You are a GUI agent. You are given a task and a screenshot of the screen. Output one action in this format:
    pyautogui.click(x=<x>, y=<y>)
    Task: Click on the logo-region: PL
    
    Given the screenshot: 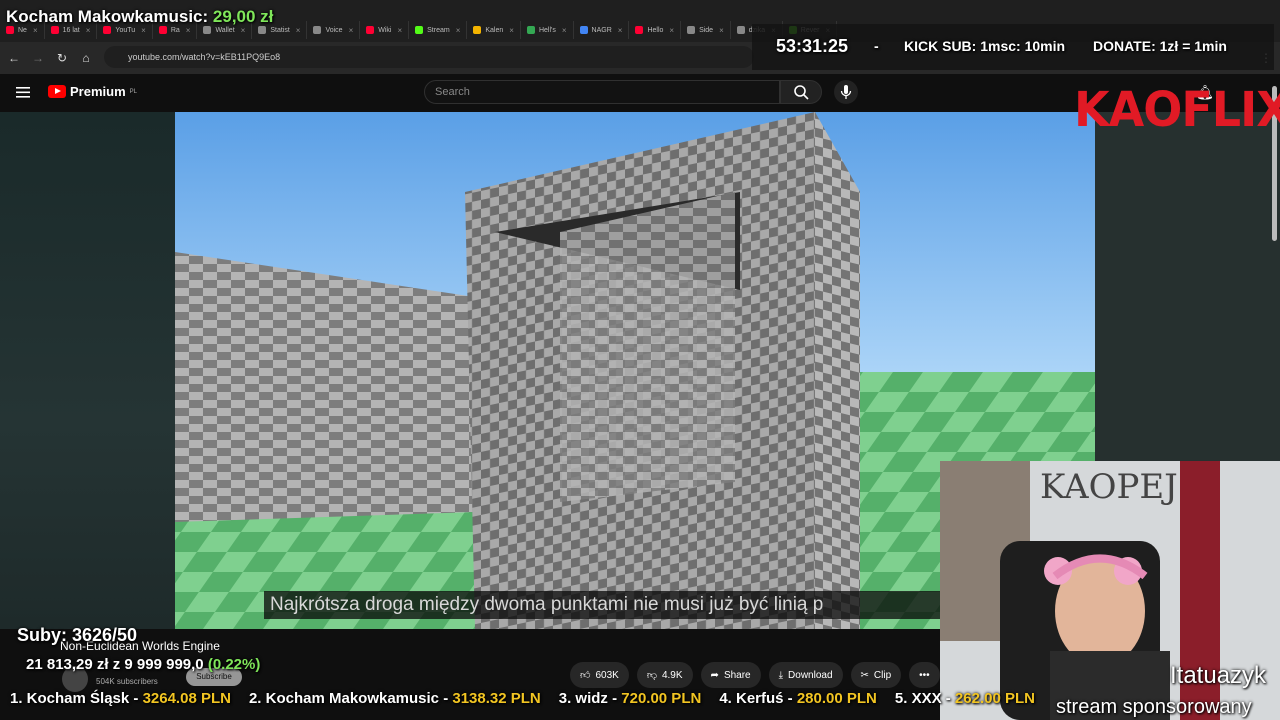 What is the action you would take?
    pyautogui.click(x=133, y=91)
    